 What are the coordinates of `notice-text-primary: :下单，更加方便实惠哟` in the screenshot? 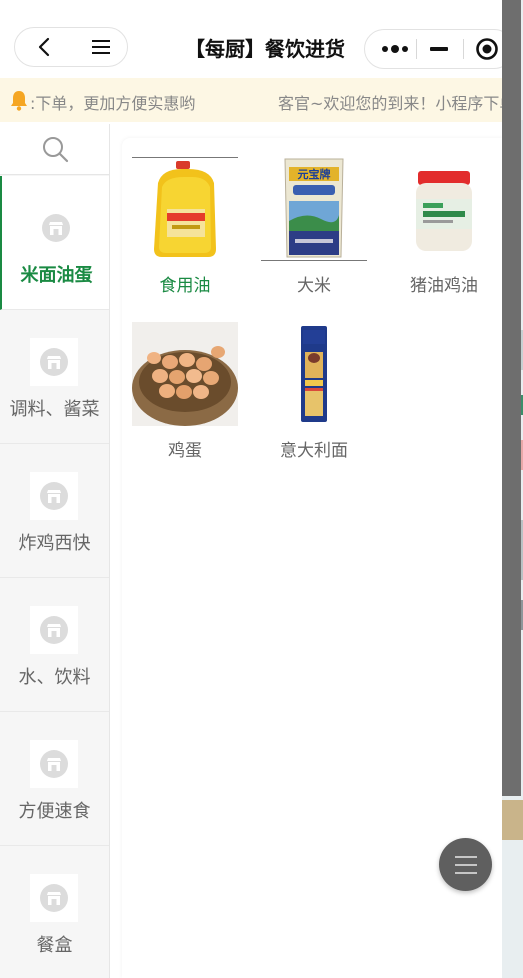 It's located at (113, 103).